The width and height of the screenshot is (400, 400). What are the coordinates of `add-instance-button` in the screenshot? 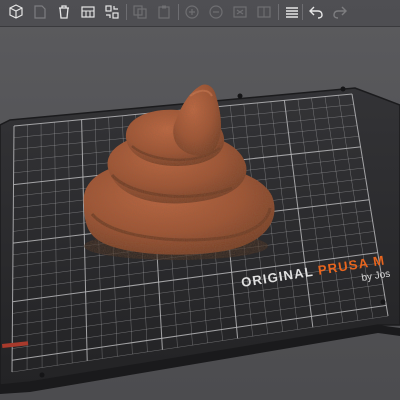 It's located at (192, 12).